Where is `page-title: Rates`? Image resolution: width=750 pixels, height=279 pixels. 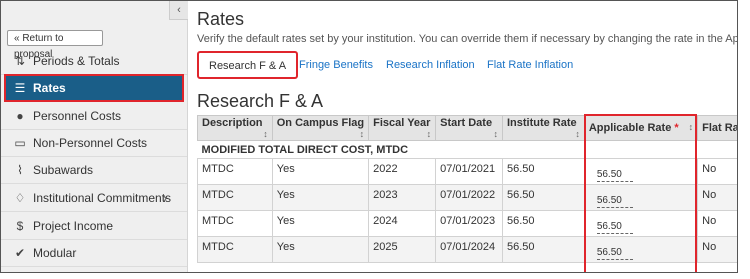 page-title: Rates is located at coordinates (221, 19).